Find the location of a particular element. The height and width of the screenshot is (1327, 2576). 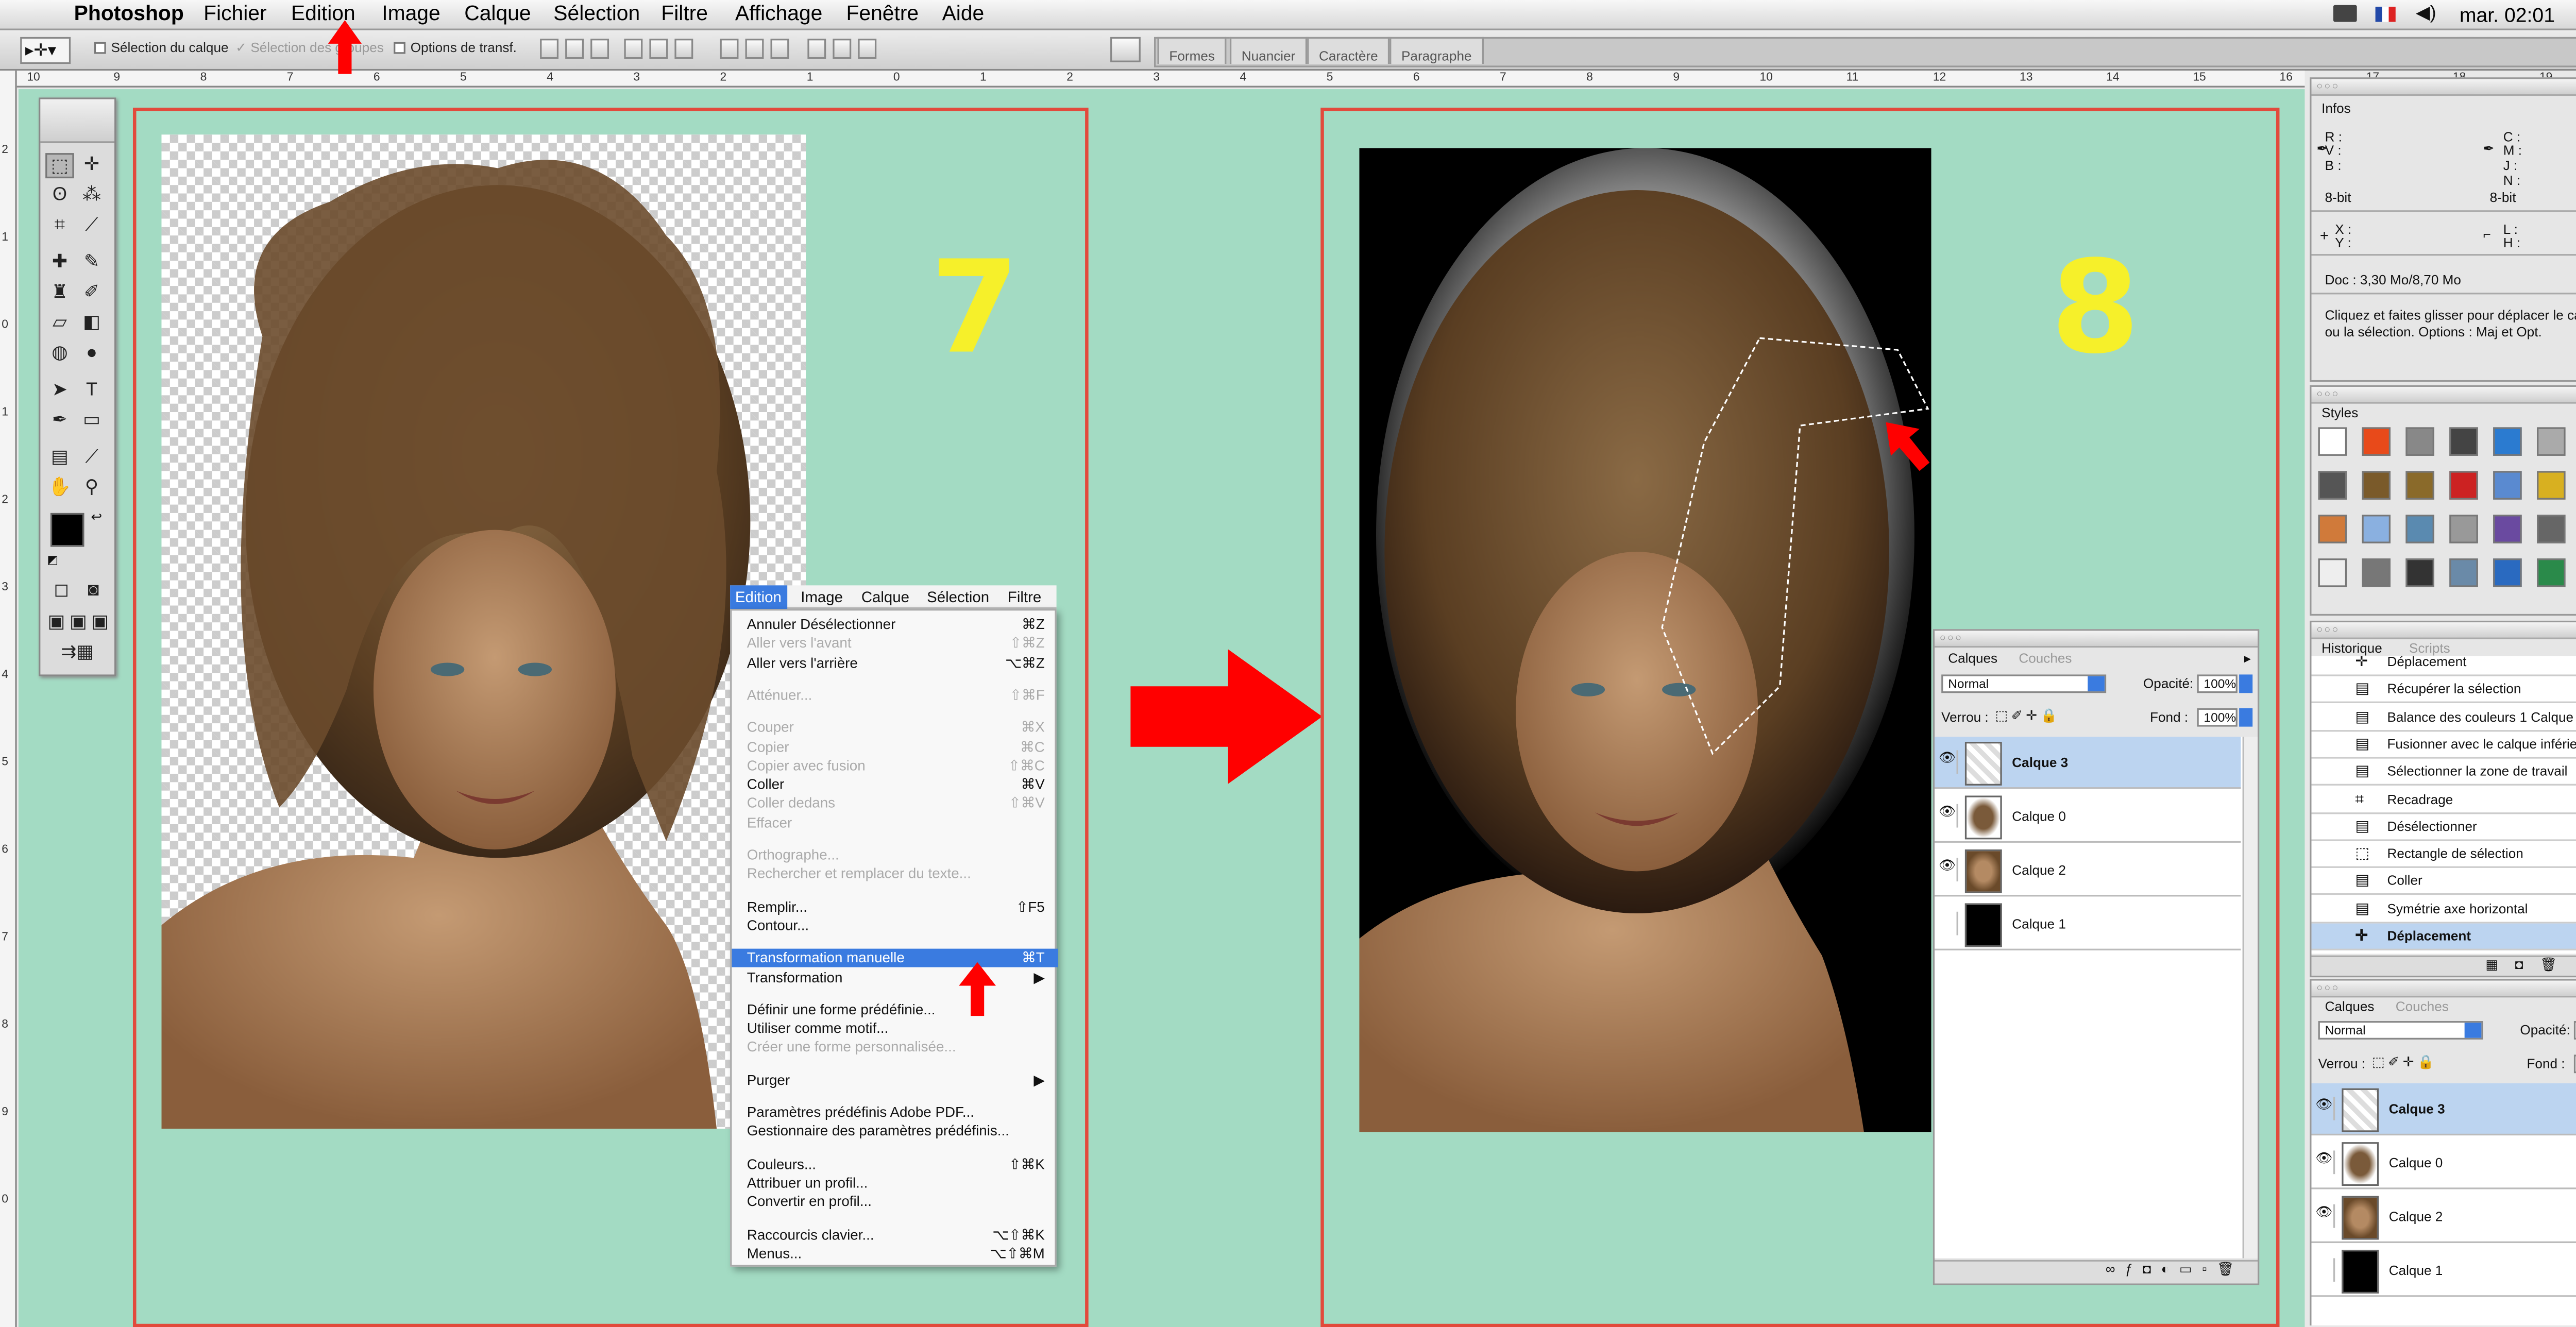

tab-scripts: Scripts is located at coordinates (2429, 648).